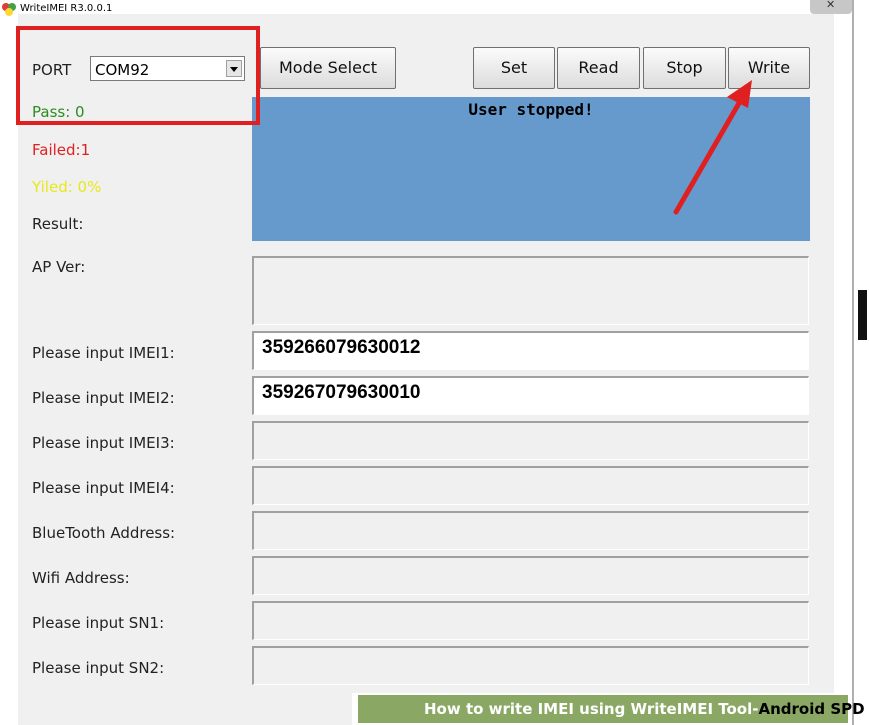  What do you see at coordinates (514, 68) in the screenshot?
I see `set-button: Set` at bounding box center [514, 68].